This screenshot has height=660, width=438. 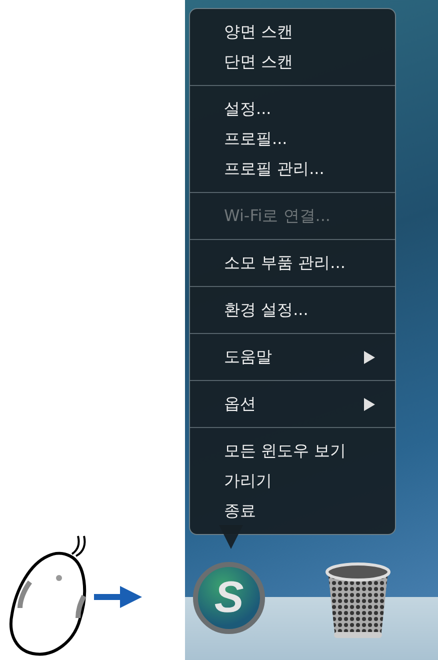 What do you see at coordinates (292, 357) in the screenshot?
I see `submenu-item: 도움말` at bounding box center [292, 357].